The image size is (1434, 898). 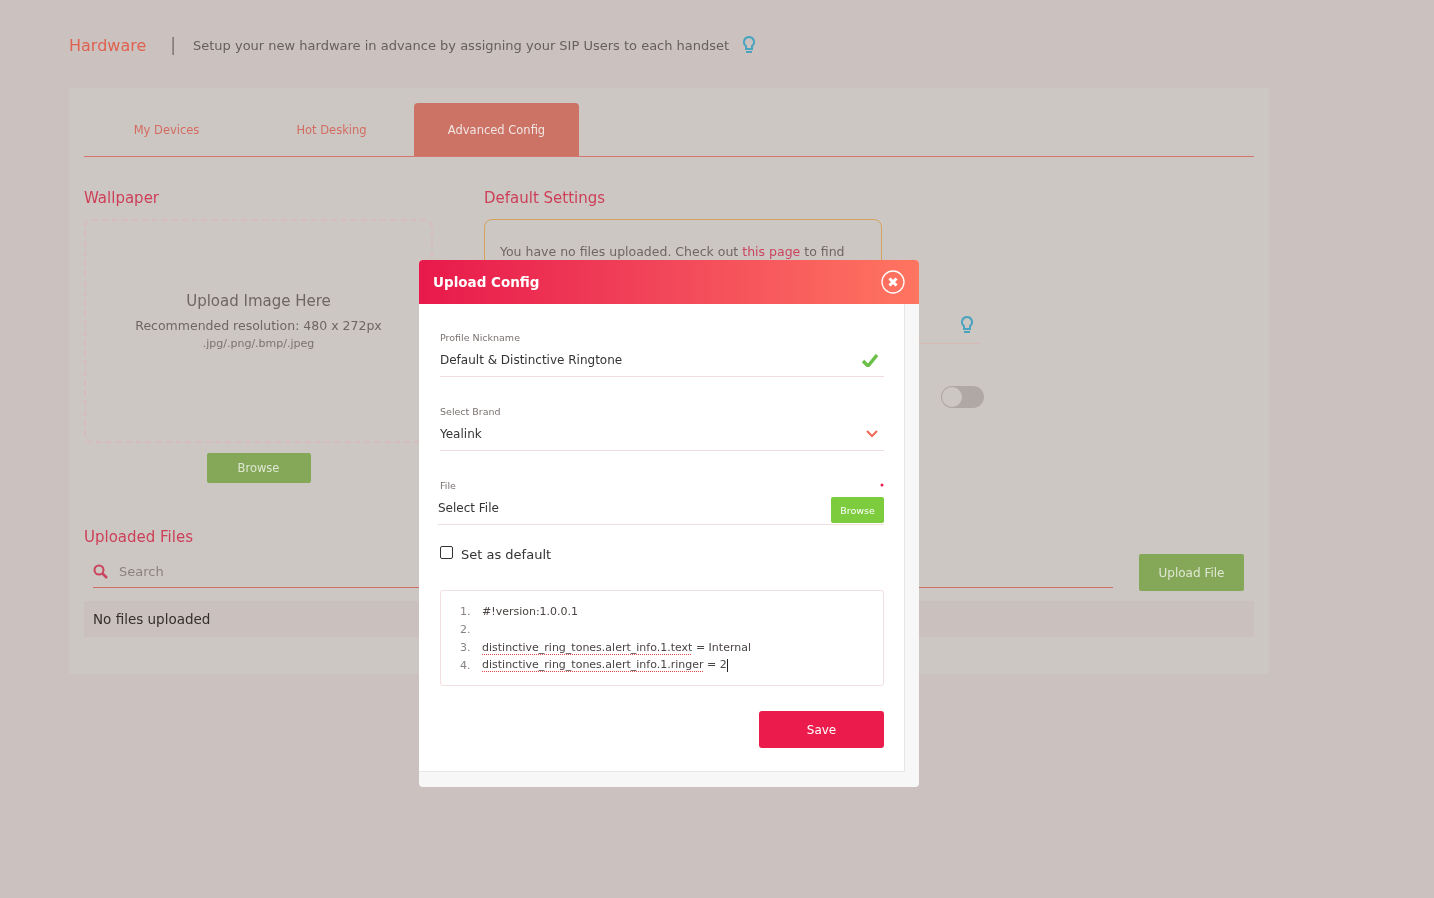 What do you see at coordinates (506, 554) in the screenshot?
I see `checkbox-label: Set as default` at bounding box center [506, 554].